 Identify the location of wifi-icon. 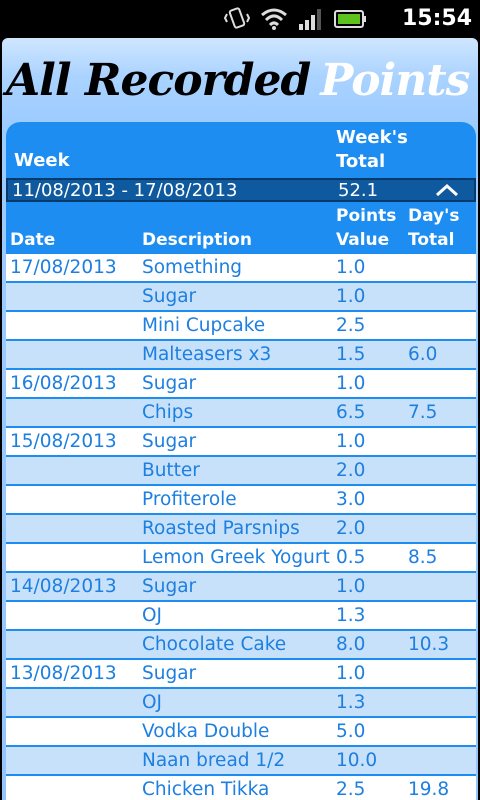
(274, 19).